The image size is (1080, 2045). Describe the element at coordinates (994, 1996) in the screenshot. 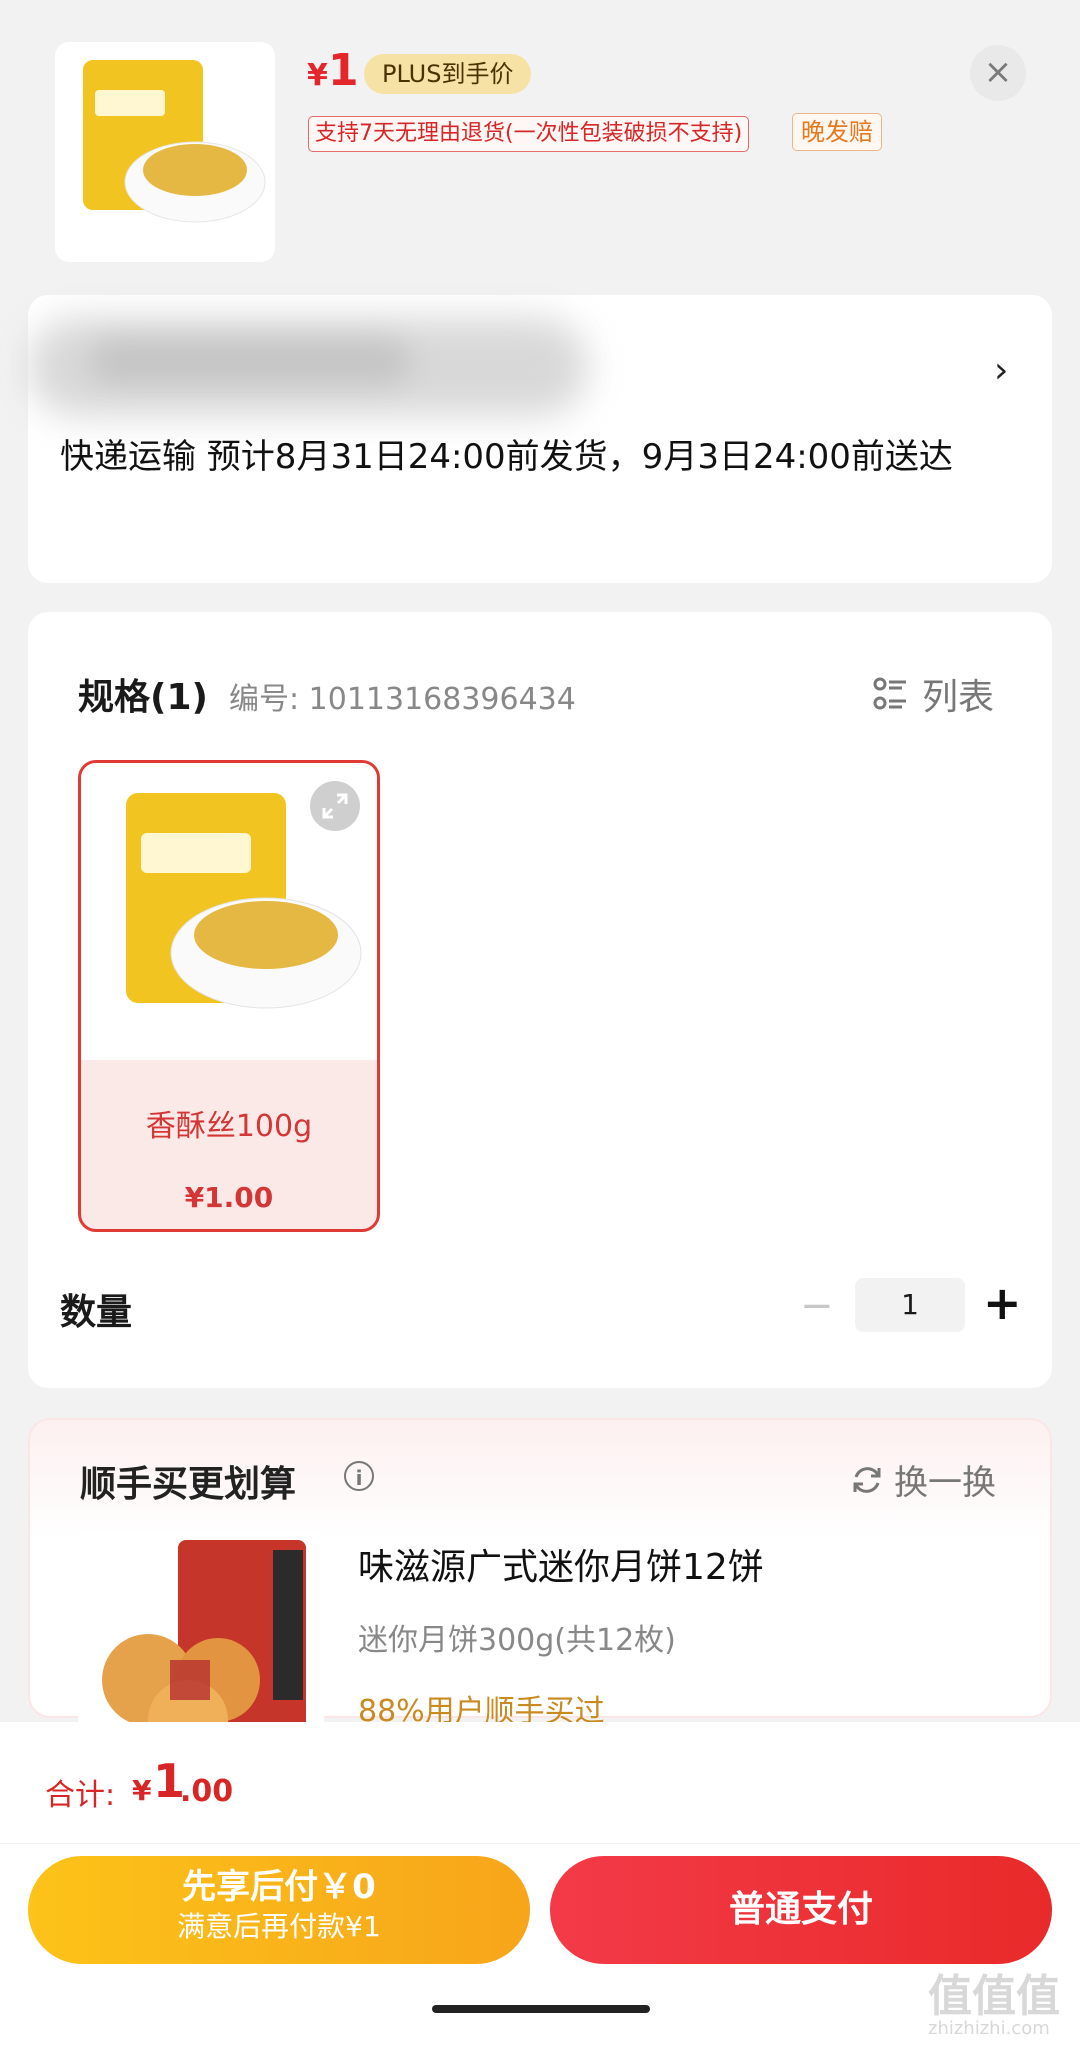

I see `watermark-logo: 值值值` at that location.